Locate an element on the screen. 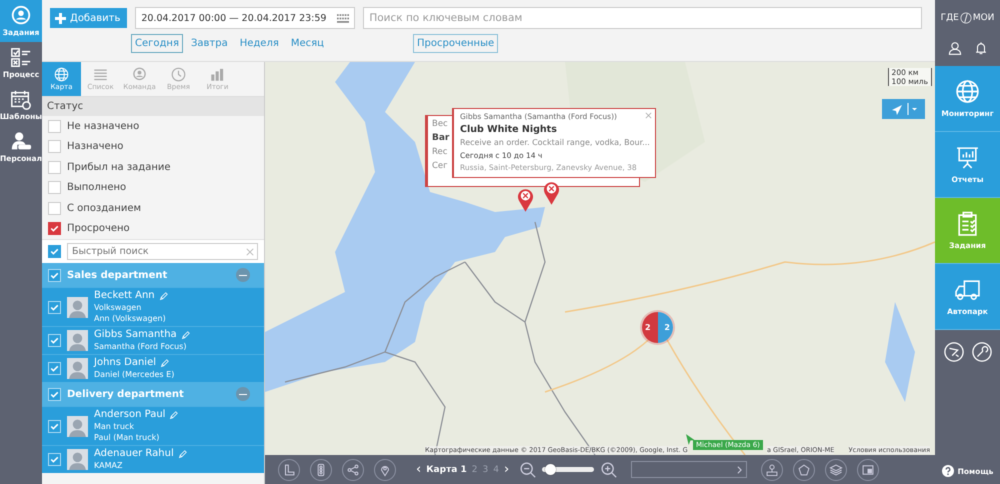 The height and width of the screenshot is (484, 1000). user-icon is located at coordinates (955, 48).